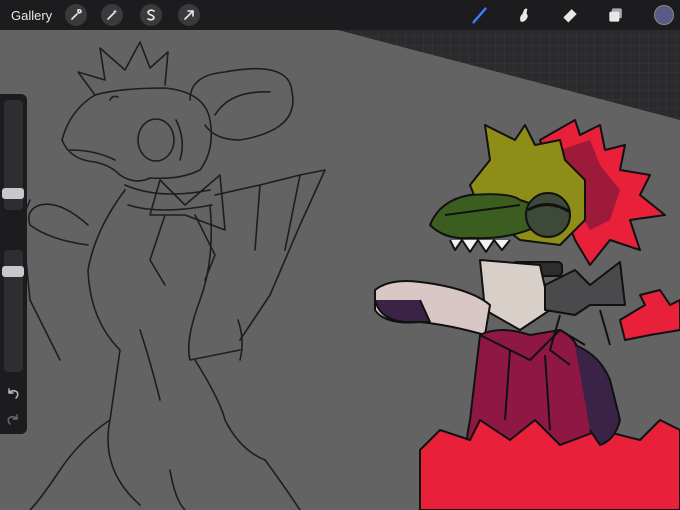 This screenshot has width=680, height=510. I want to click on selection-s-icon, so click(151, 15).